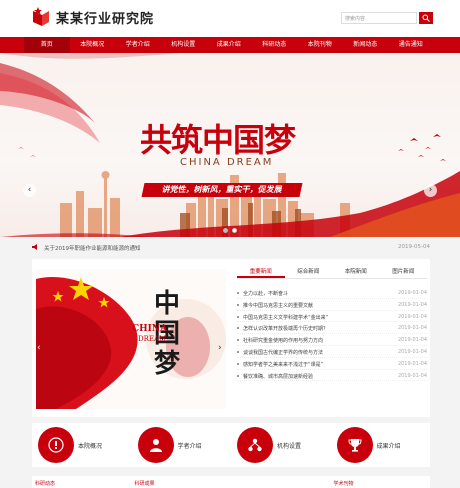 The width and height of the screenshot is (460, 488). What do you see at coordinates (227, 162) in the screenshot?
I see `banner-subtitle: CHINA DREAM` at bounding box center [227, 162].